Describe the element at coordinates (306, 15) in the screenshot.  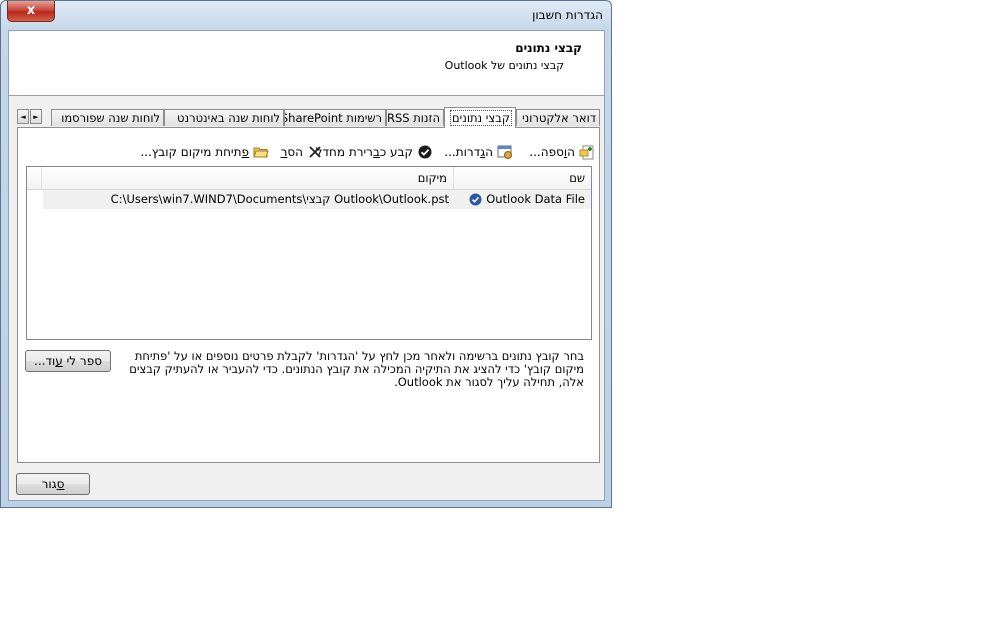
I see `title-bar: x הגדרות חשבון` at that location.